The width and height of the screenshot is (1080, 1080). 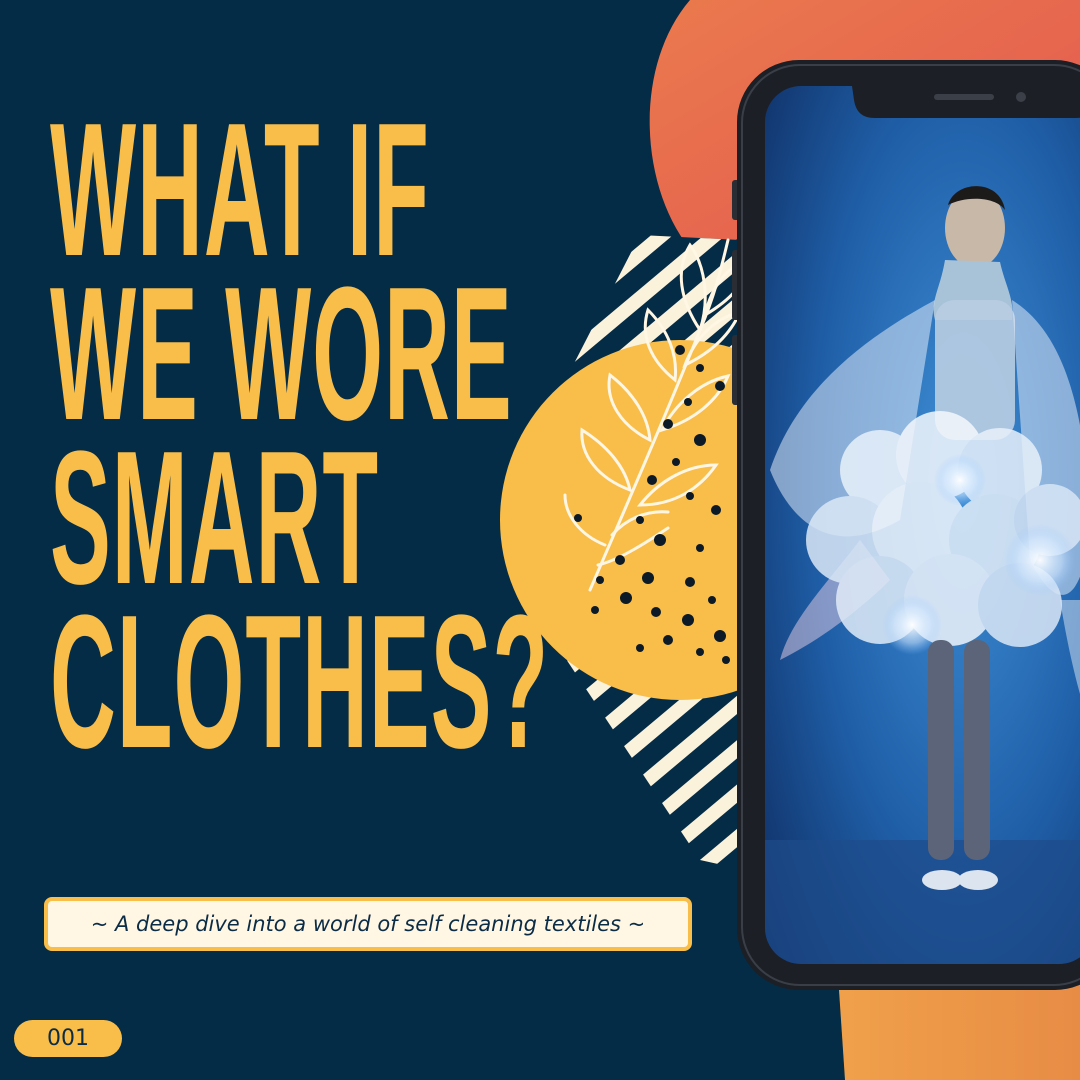 I want to click on headline-line-4: CLOTHES?, so click(x=300, y=682).